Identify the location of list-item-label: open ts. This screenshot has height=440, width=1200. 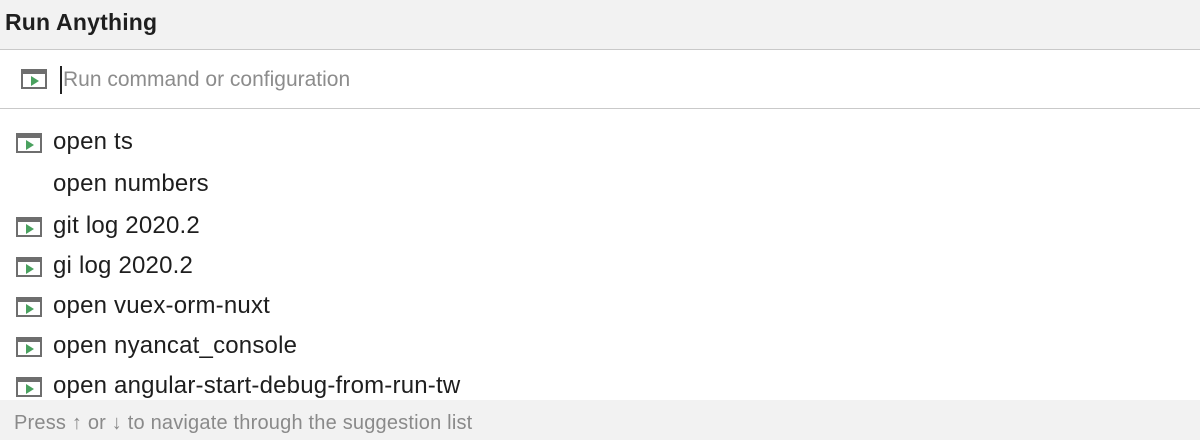
(93, 141).